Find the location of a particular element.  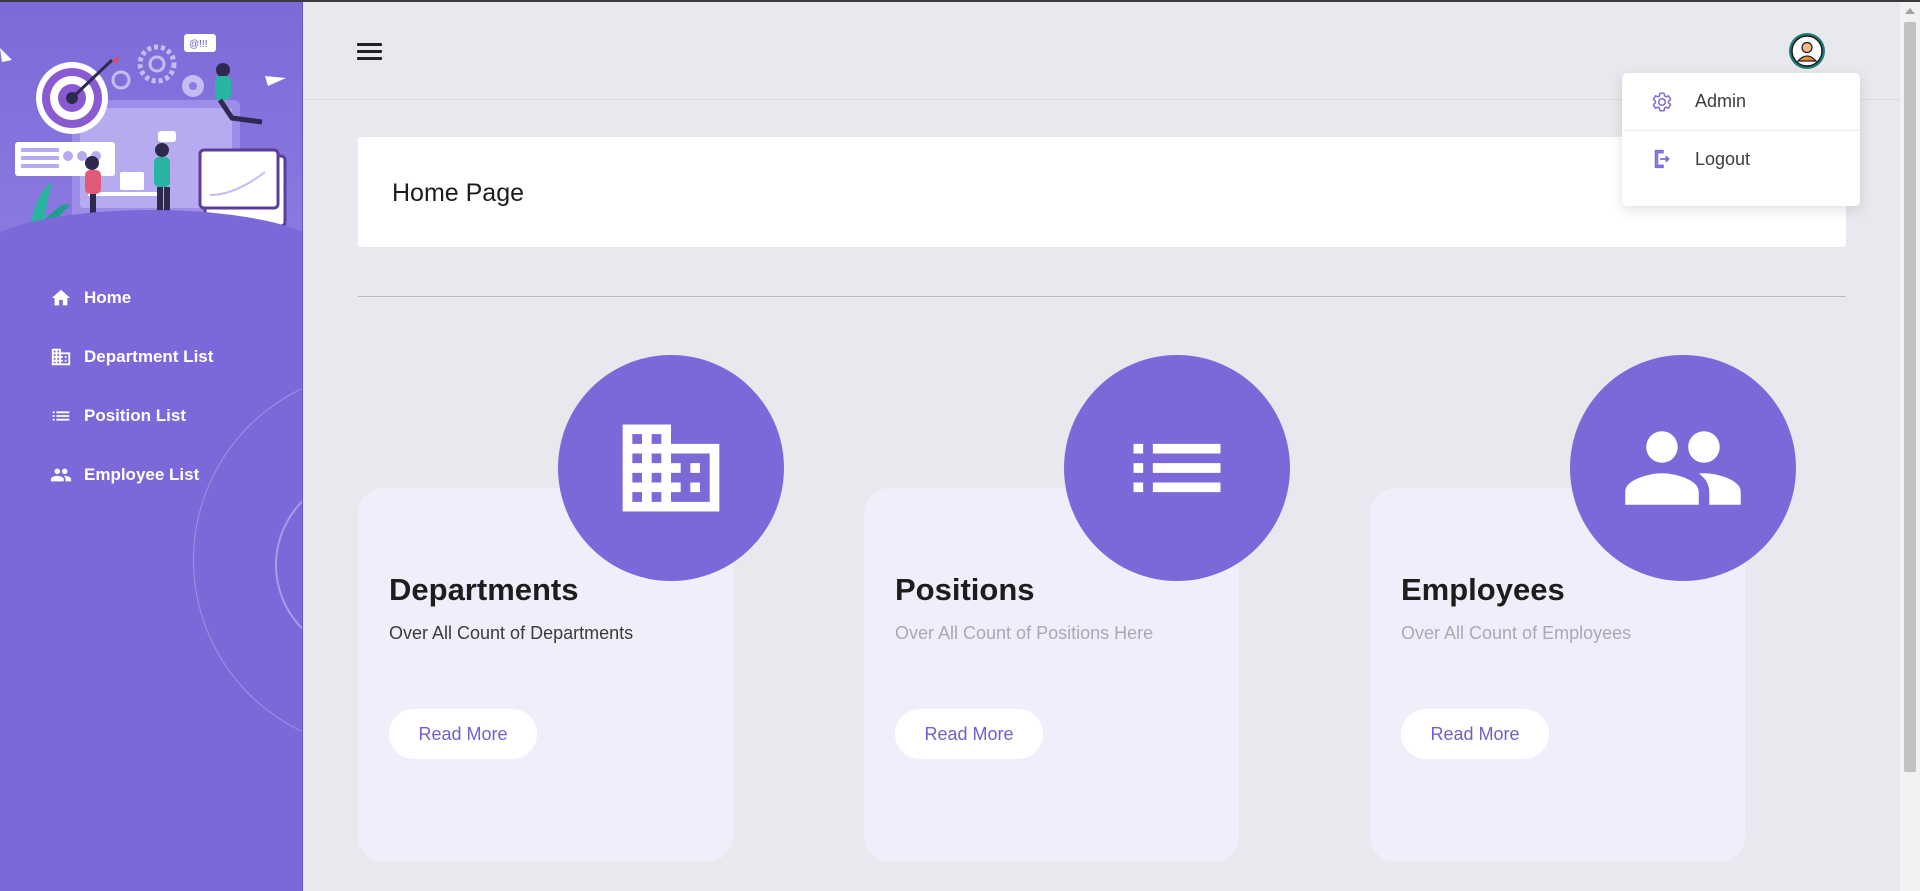

sidebar-illustration: @!!! is located at coordinates (151, 140).